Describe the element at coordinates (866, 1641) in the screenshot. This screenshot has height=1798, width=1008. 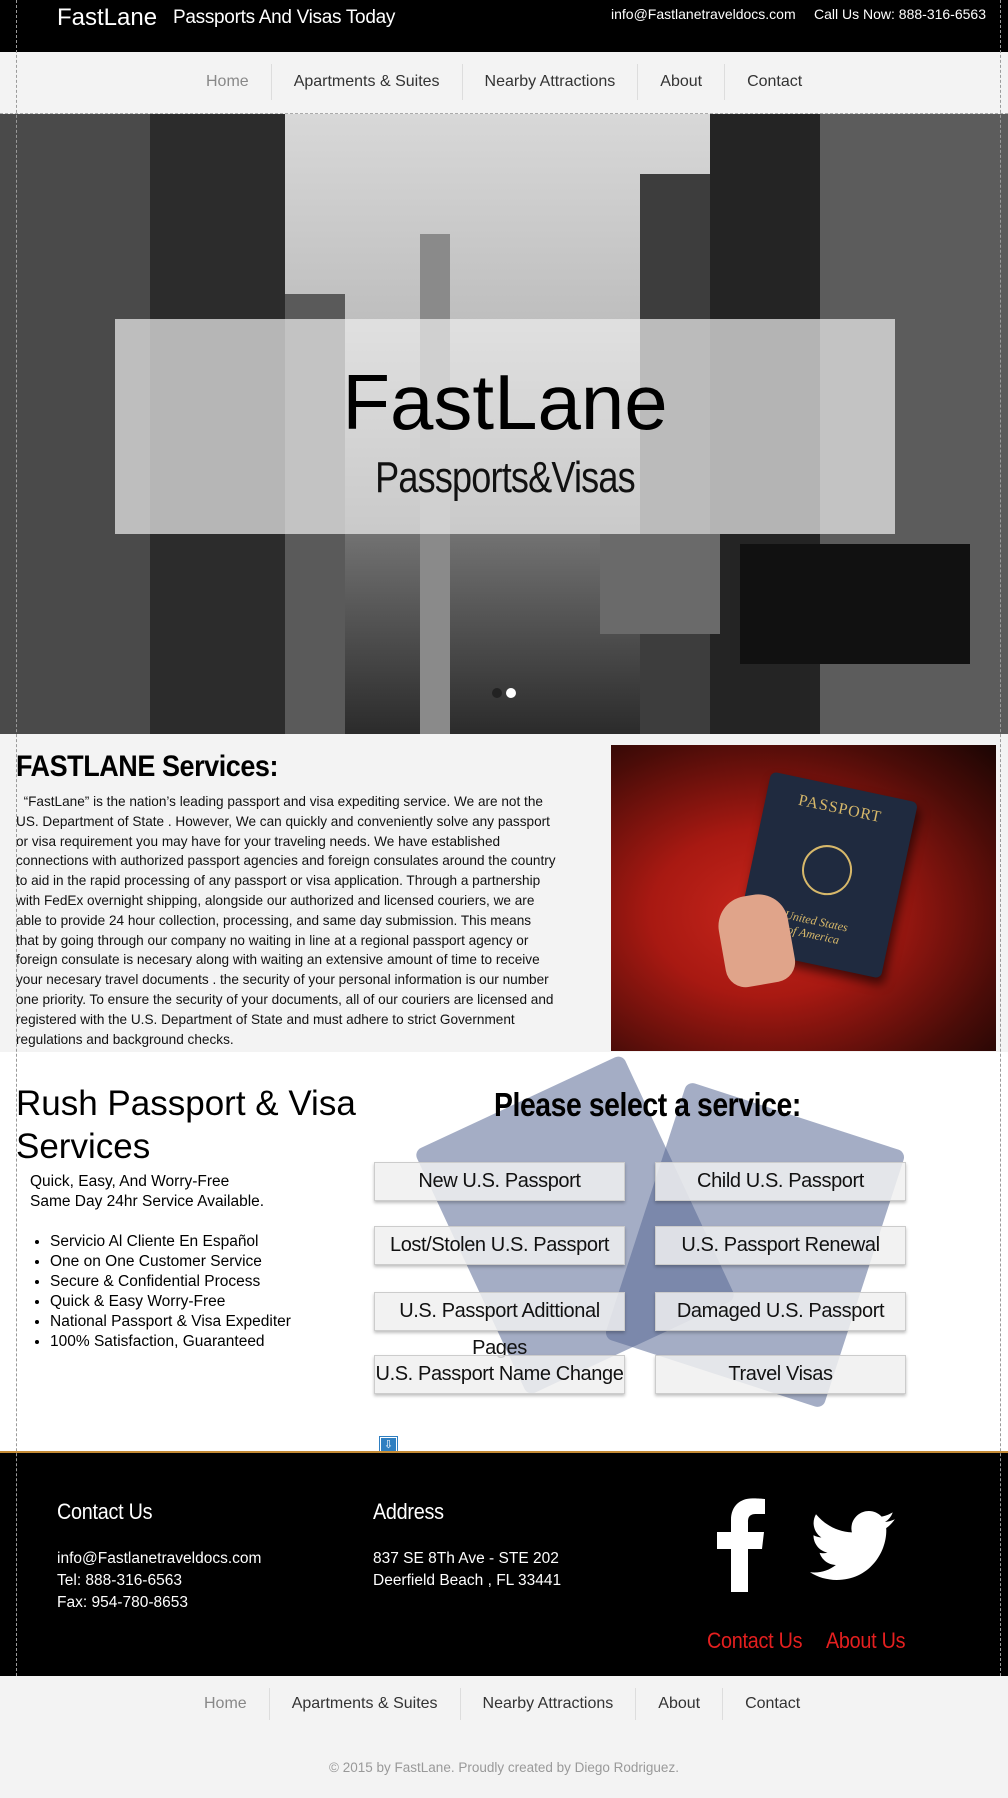
I see `footer-about-link: About Us` at that location.